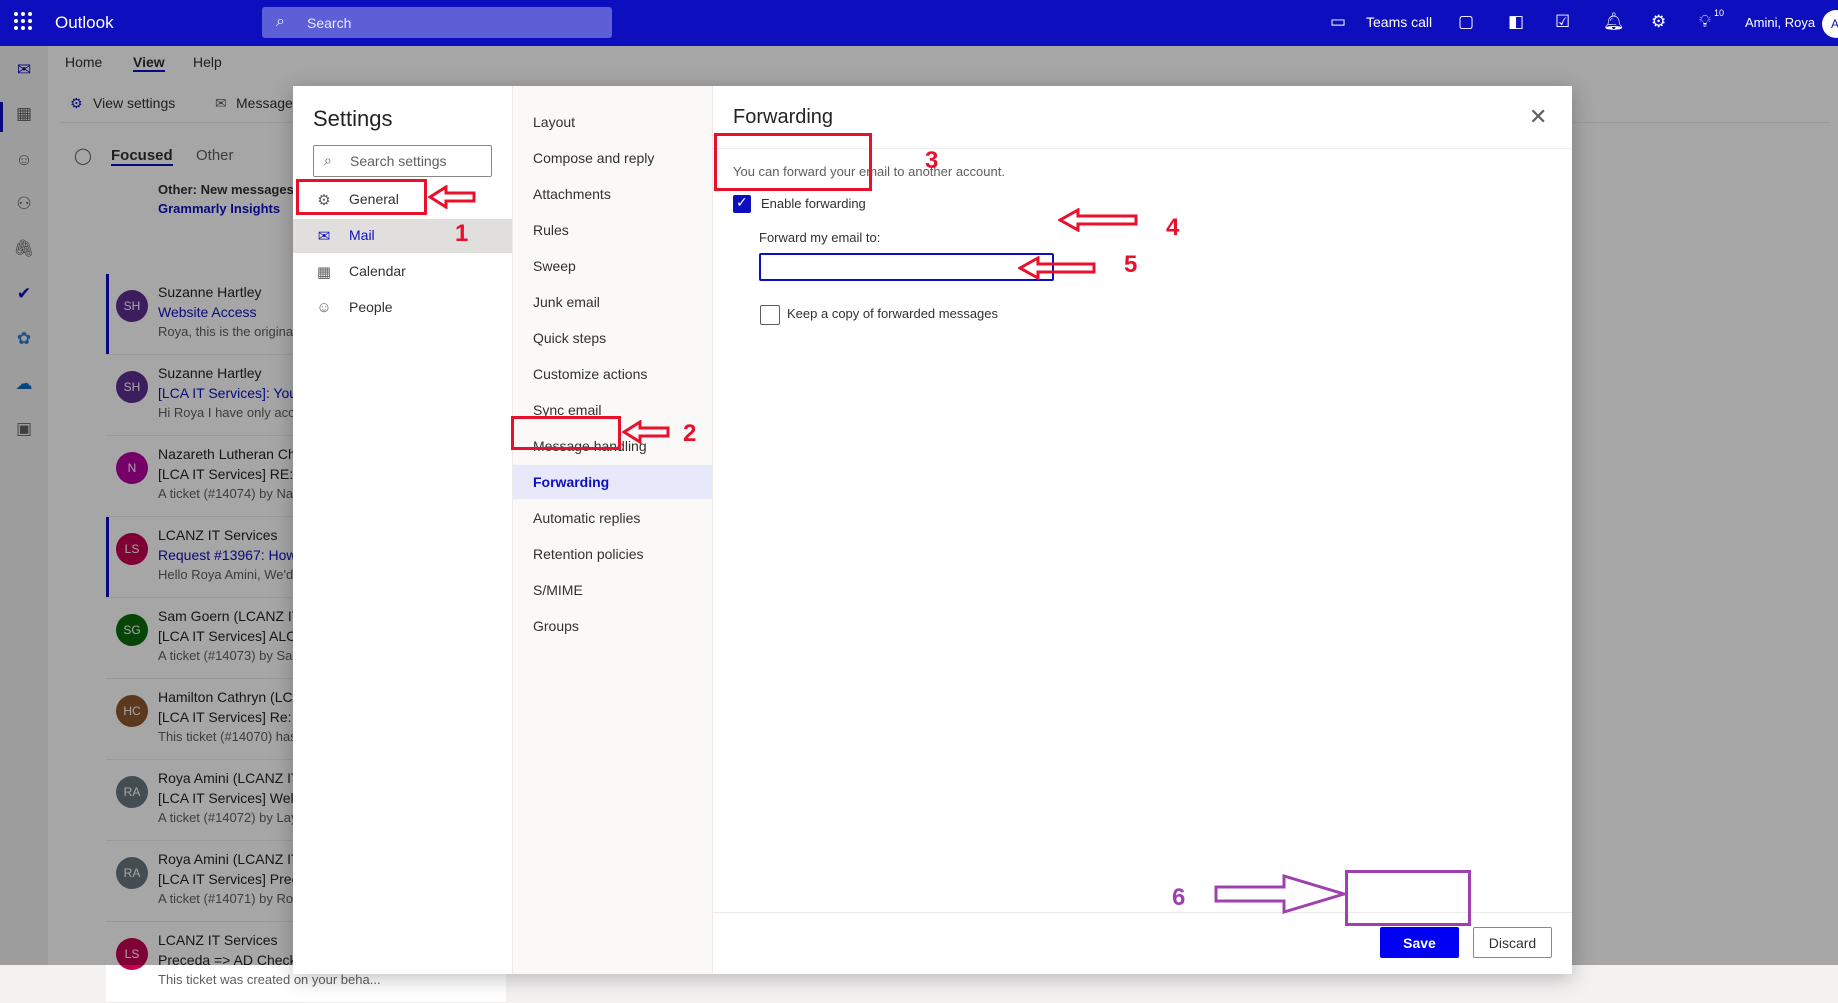 The height and width of the screenshot is (1003, 1838). I want to click on teams-call-button: Teams call, so click(1399, 22).